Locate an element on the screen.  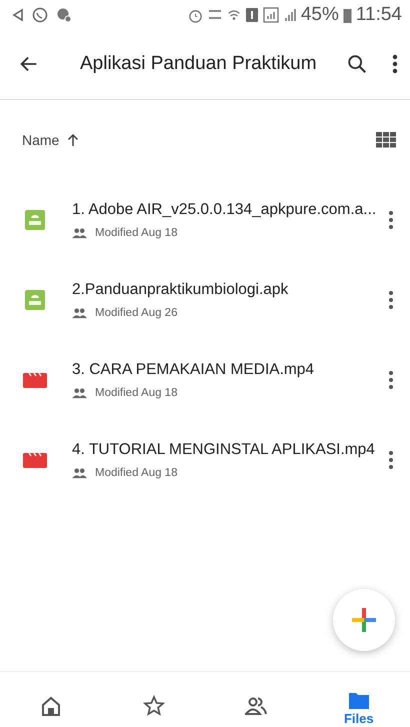
search-icon is located at coordinates (357, 64).